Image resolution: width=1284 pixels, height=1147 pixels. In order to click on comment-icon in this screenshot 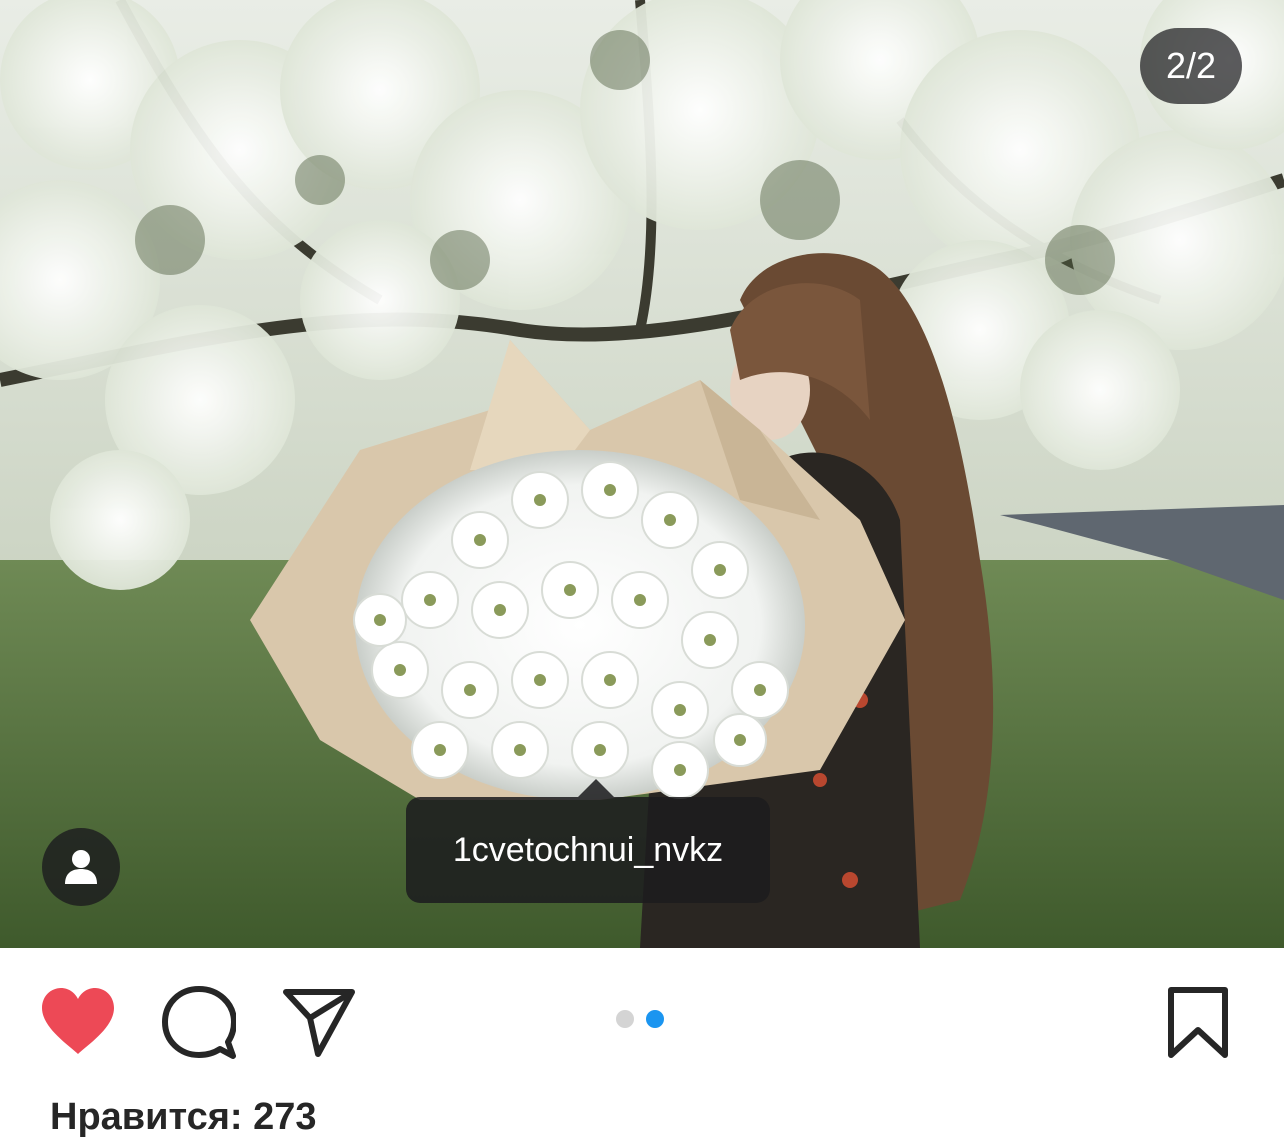, I will do `click(199, 1022)`.